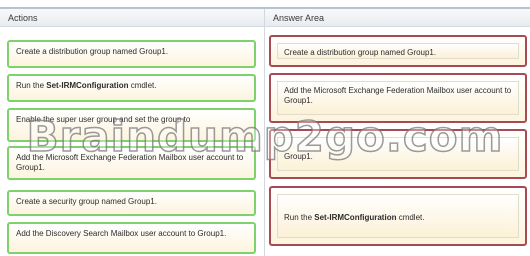 The height and width of the screenshot is (256, 530). Describe the element at coordinates (264, 132) in the screenshot. I see `panel-divider` at that location.